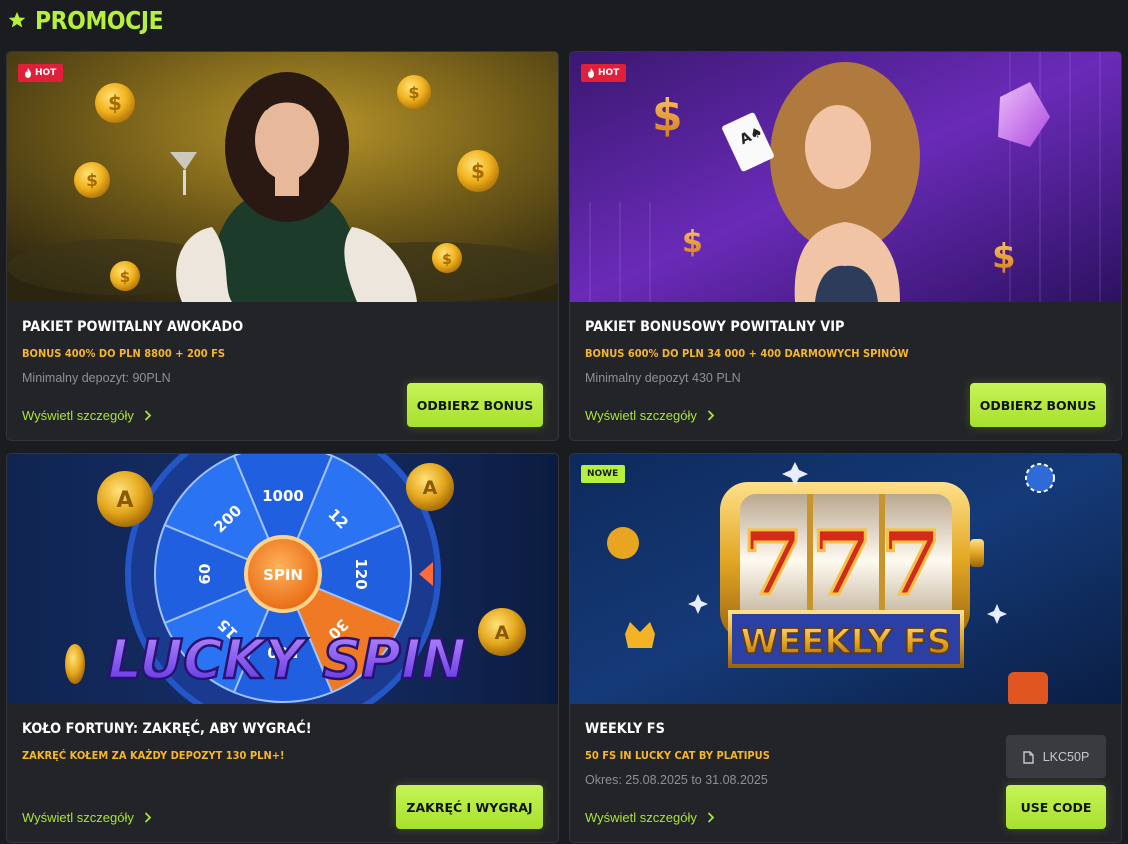 This screenshot has width=1128, height=844. I want to click on promo-subtitle: 50 FS IN LUCKY CAT BY PLATIPUS, so click(677, 755).